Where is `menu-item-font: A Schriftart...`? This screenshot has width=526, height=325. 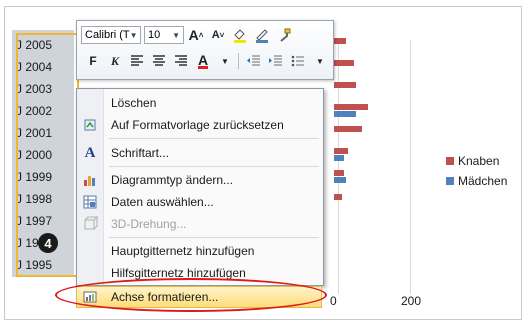 menu-item-font: A Schriftart... is located at coordinates (200, 153).